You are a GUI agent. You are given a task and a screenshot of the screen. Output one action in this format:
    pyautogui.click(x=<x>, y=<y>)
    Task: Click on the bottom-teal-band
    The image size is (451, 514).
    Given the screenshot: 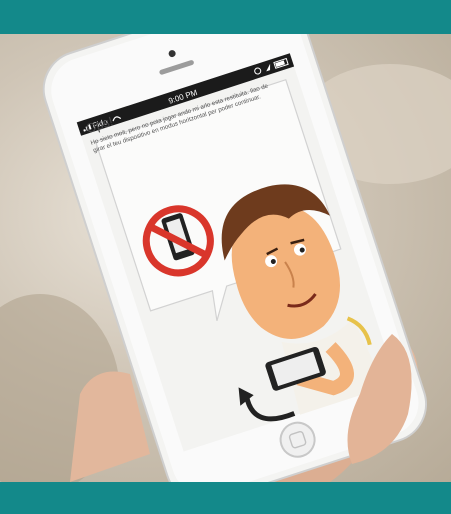 What is the action you would take?
    pyautogui.click(x=225, y=498)
    